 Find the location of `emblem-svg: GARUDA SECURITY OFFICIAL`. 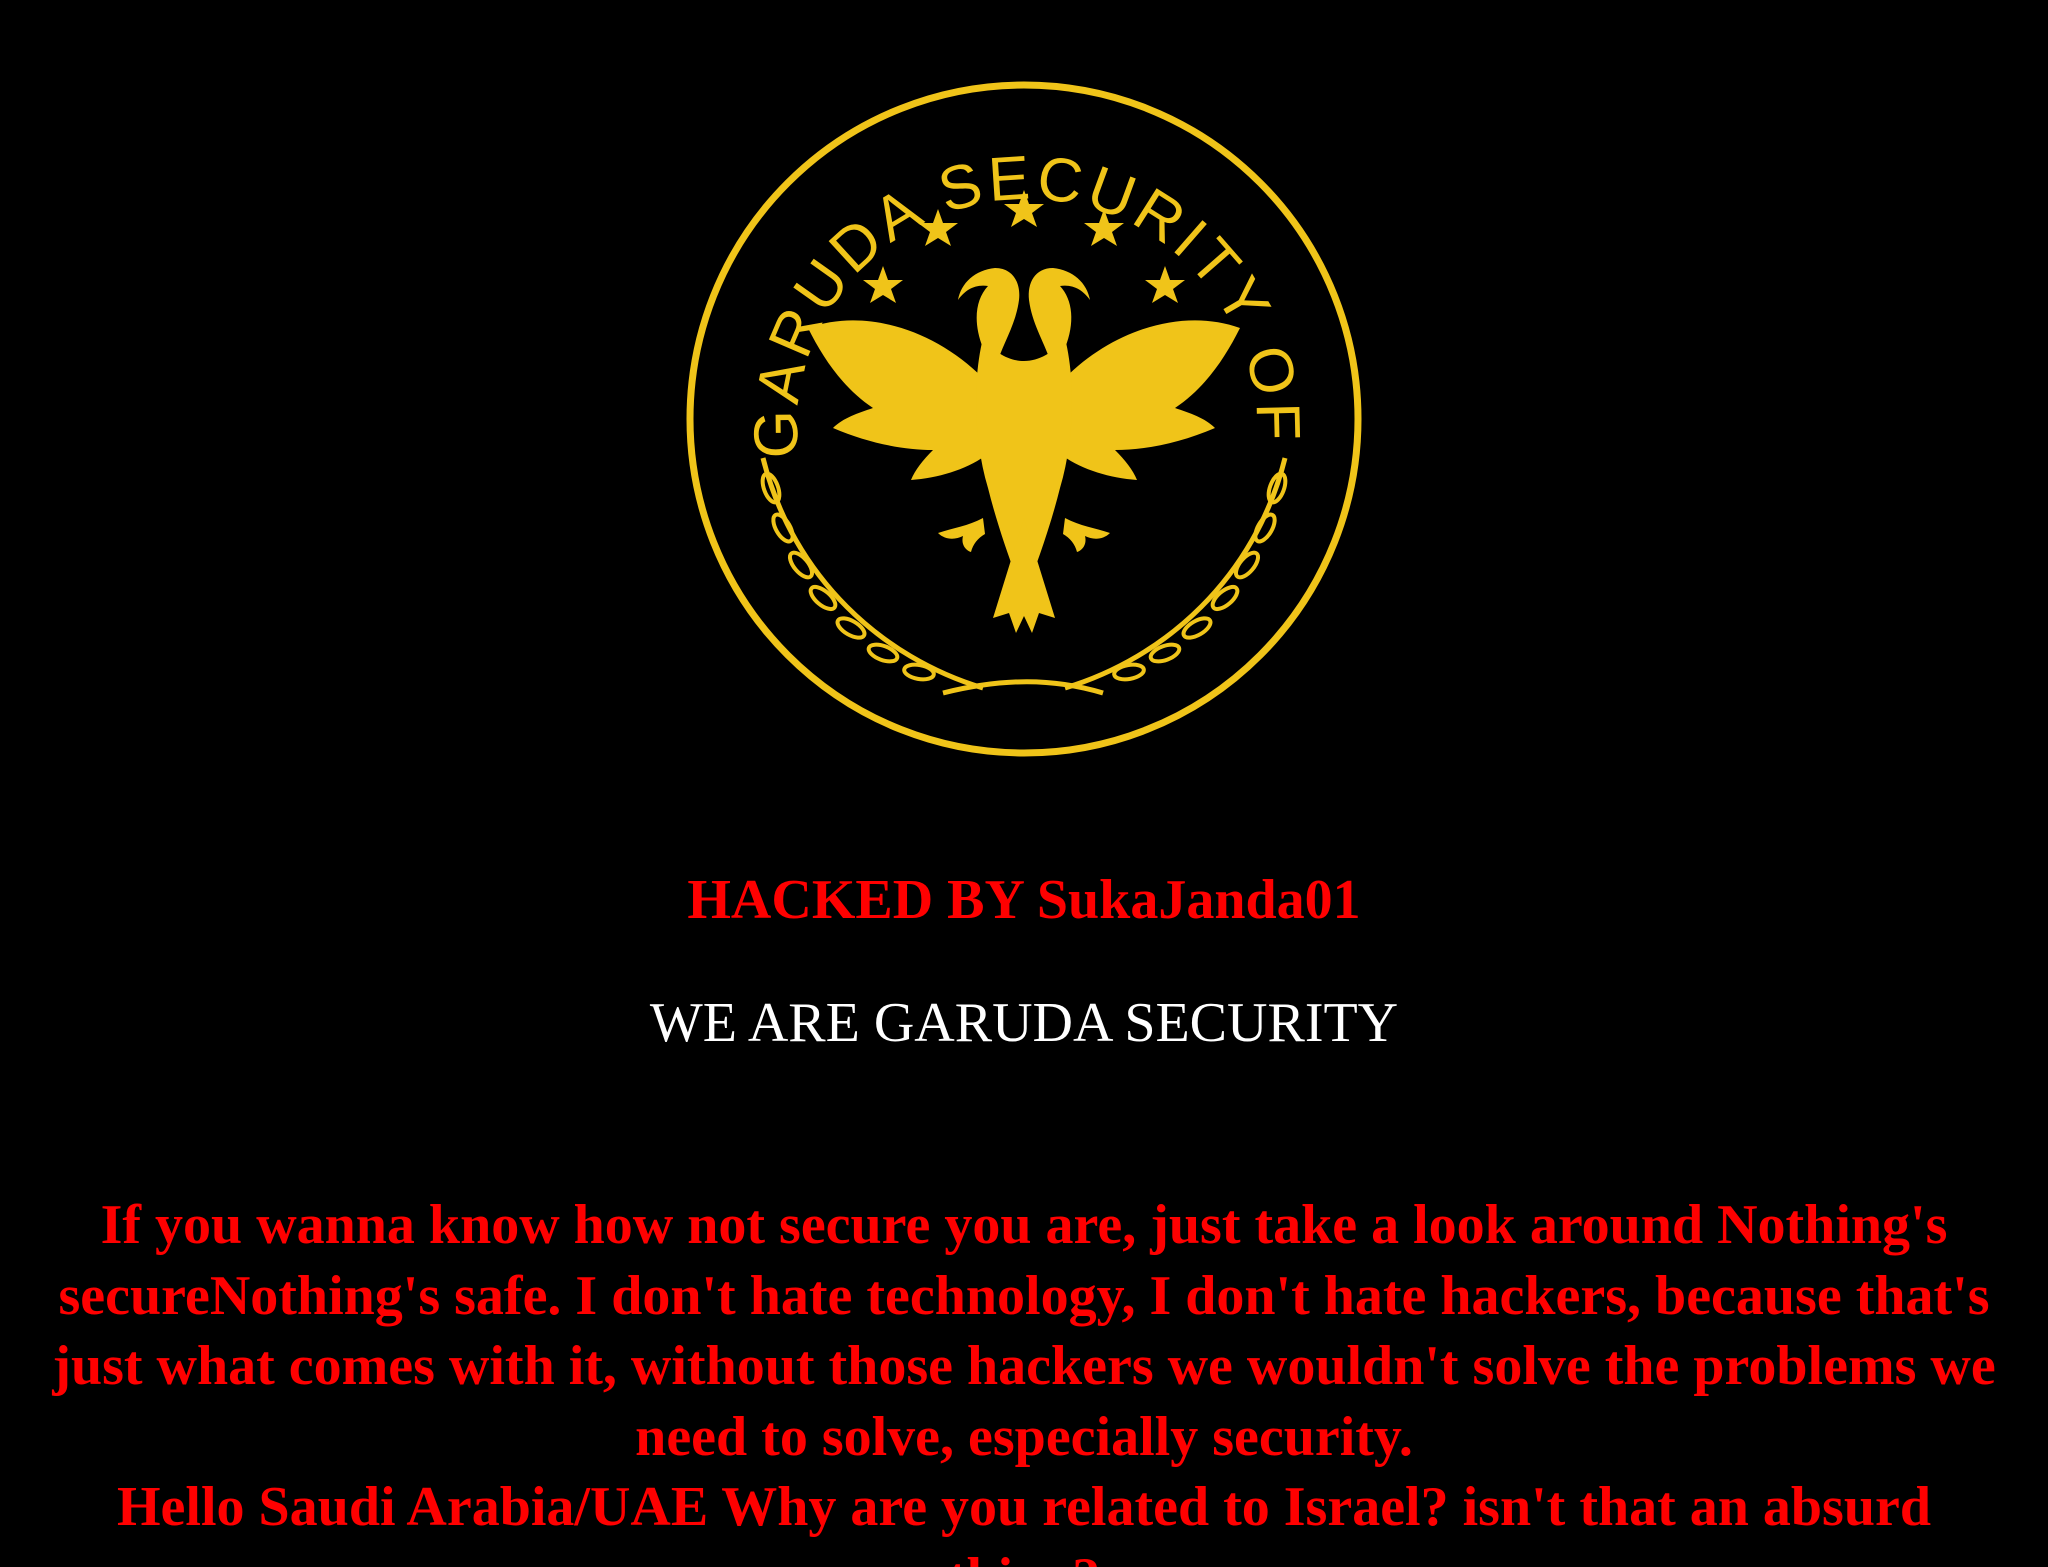

emblem-svg: GARUDA SECURITY OFFICIAL is located at coordinates (1022, 417).